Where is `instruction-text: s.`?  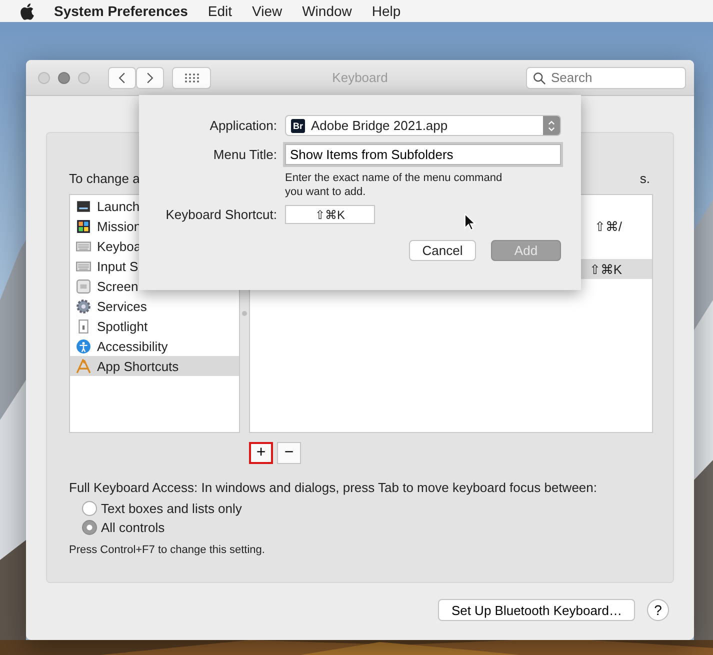 instruction-text: s. is located at coordinates (645, 178).